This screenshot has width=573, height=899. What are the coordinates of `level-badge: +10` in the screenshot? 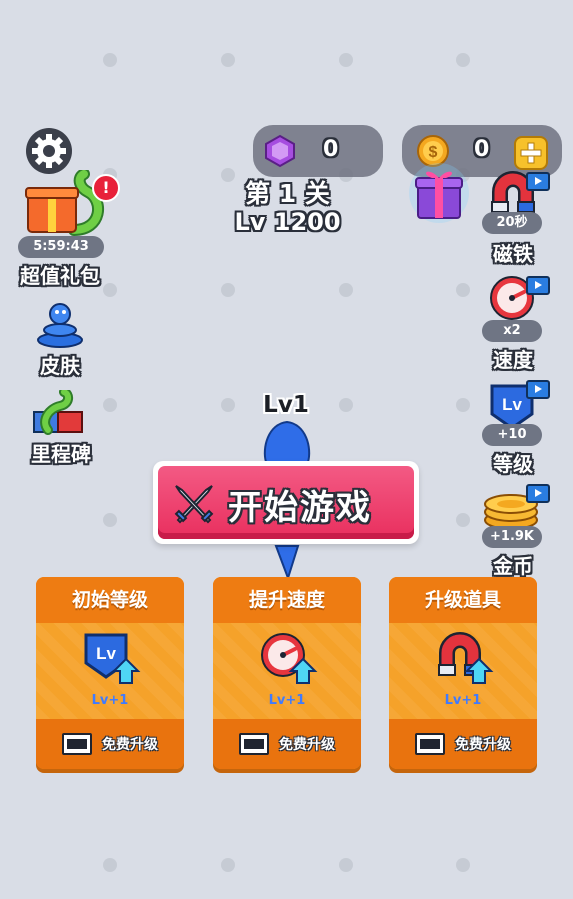 It's located at (512, 435).